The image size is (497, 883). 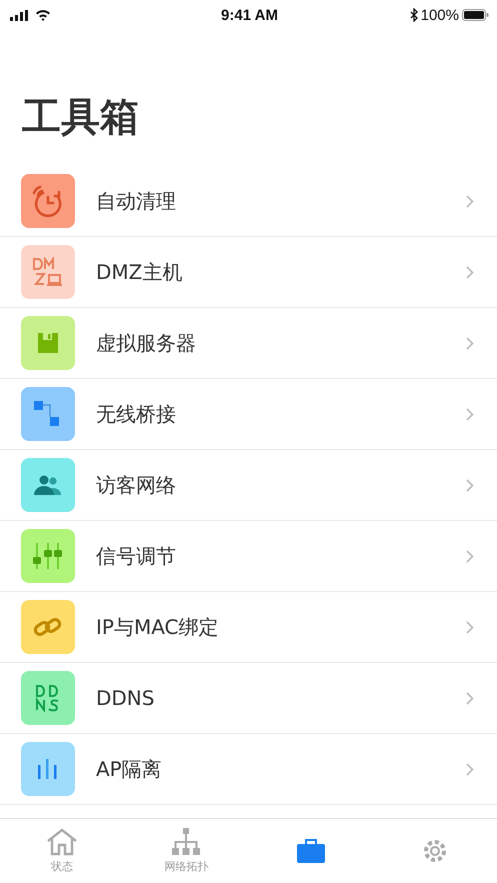 I want to click on signal-icon, so click(x=20, y=15).